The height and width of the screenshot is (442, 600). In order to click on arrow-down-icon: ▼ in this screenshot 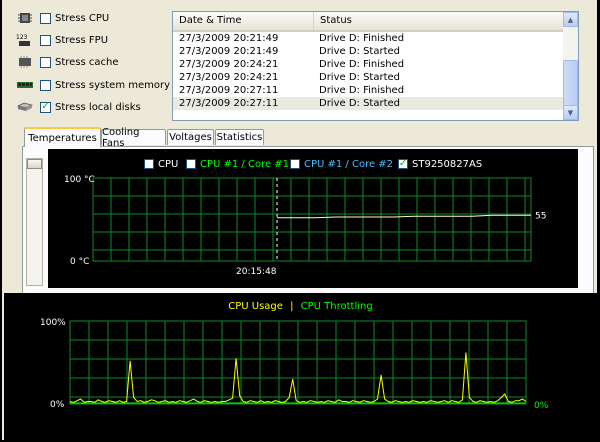, I will do `click(570, 112)`.